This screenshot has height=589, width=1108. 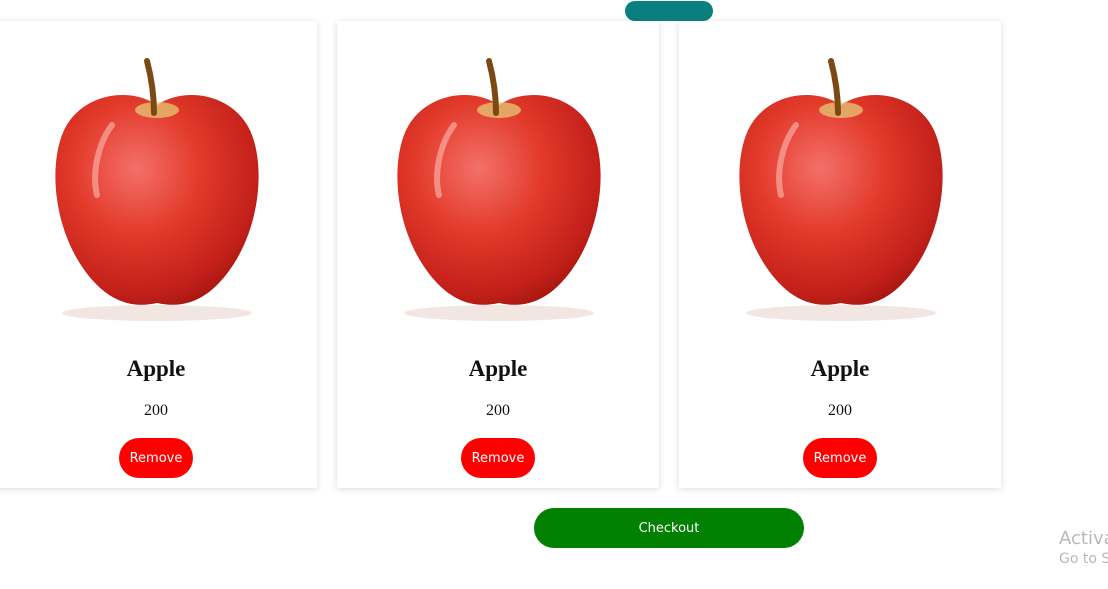 I want to click on activation-watermark: Activa Go to S, so click(x=1083, y=547).